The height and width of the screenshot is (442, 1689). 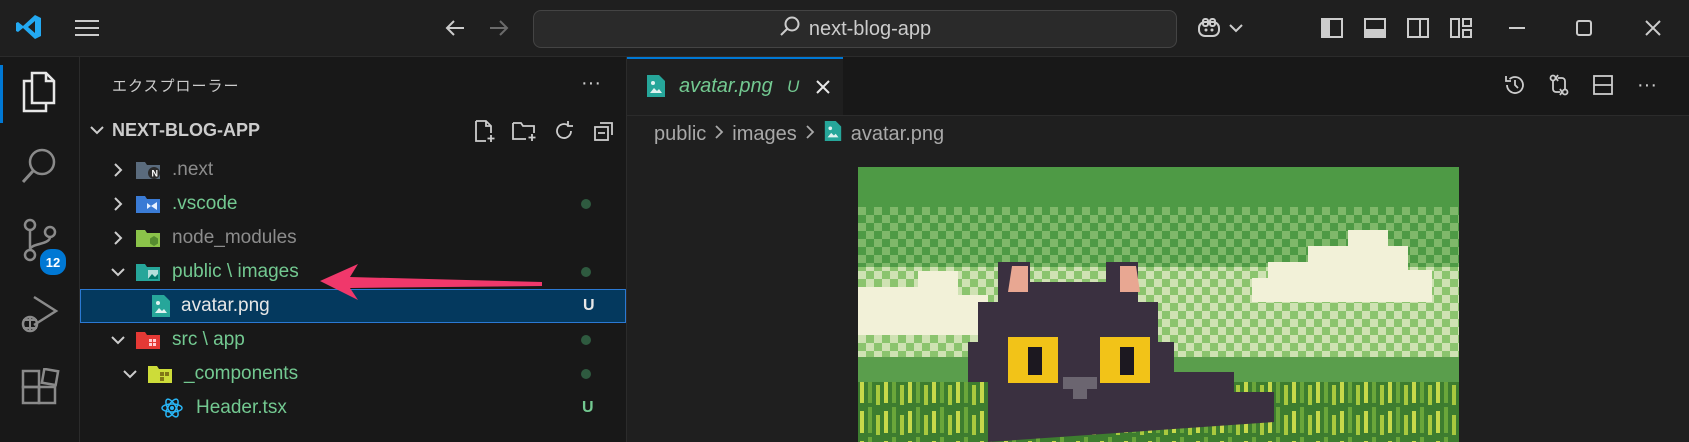 I want to click on tree-item-label: _components, so click(x=241, y=373).